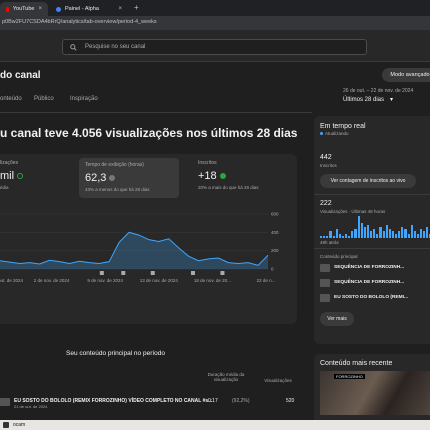  I want to click on see-more-button: Ver mais, so click(337, 319).